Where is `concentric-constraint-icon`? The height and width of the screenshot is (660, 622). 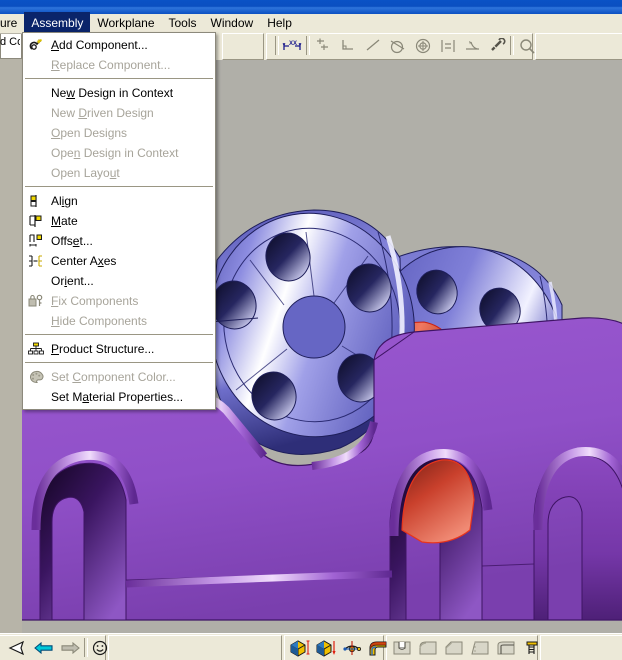 concentric-constraint-icon is located at coordinates (423, 46).